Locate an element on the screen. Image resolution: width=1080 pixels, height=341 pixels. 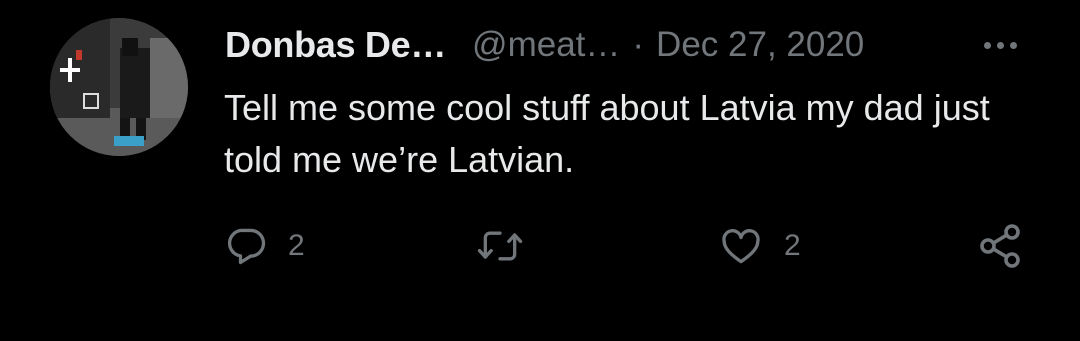
more-options-icon is located at coordinates (1000, 45).